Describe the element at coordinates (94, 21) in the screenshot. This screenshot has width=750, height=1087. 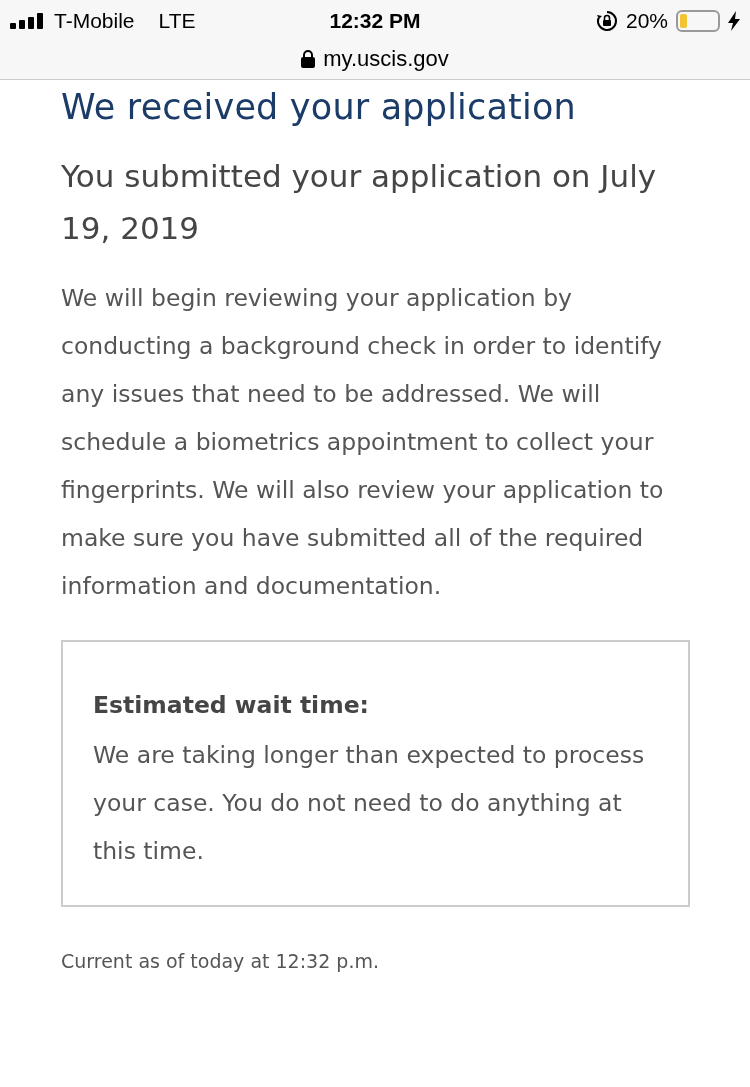
I see `carrier-name: T-Mobile` at that location.